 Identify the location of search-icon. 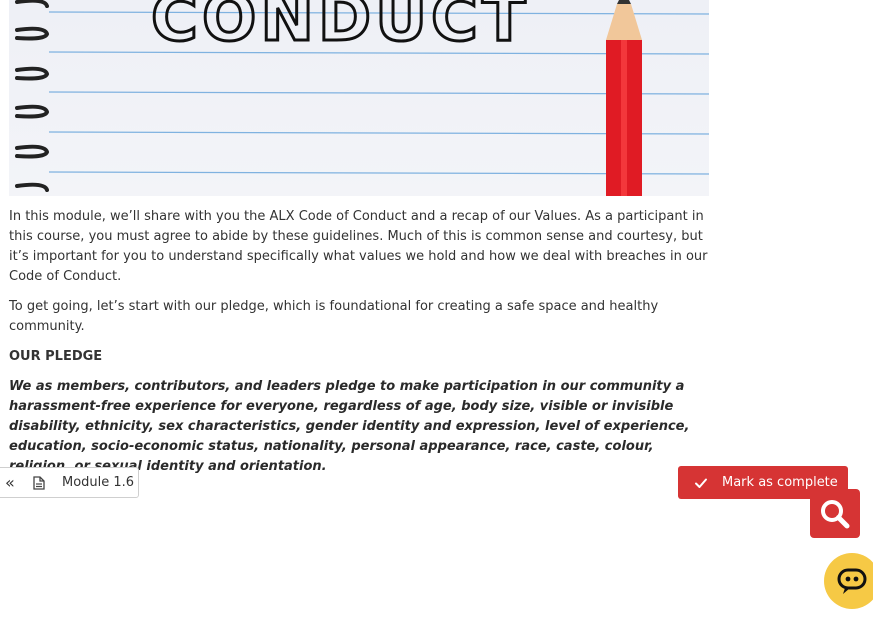
(835, 513).